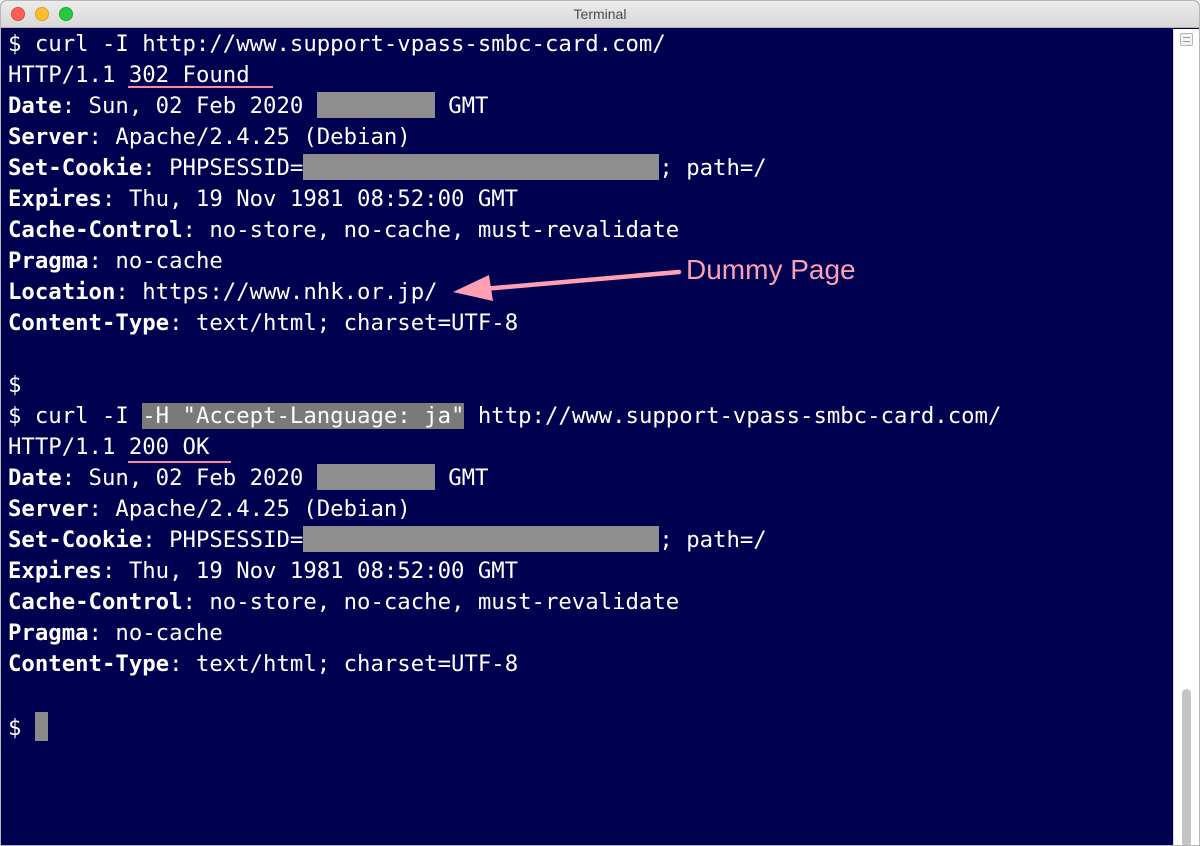 Image resolution: width=1200 pixels, height=846 pixels. I want to click on header-date-1: Date: Sun, 02 Feb 2020 GMT, so click(248, 105).